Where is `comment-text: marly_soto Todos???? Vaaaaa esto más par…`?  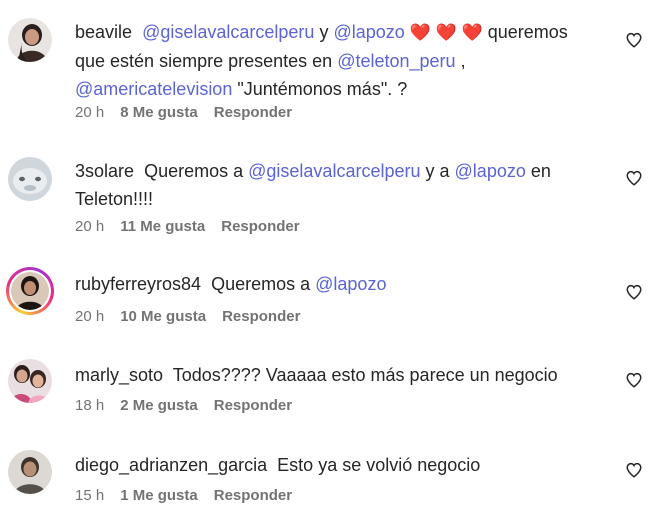 comment-text: marly_soto Todos???? Vaaaaa esto más par… is located at coordinates (335, 375).